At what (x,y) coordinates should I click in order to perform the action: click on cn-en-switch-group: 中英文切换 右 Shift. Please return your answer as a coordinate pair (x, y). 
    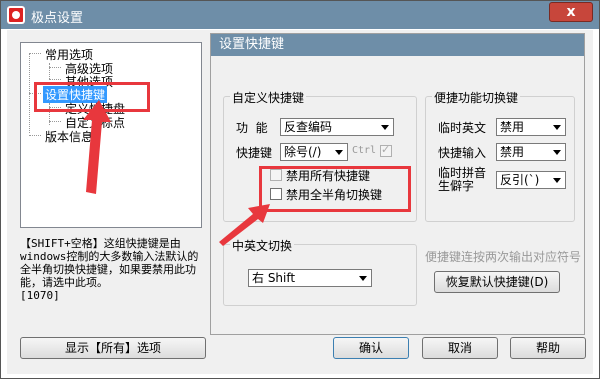
    Looking at the image, I should click on (320, 271).